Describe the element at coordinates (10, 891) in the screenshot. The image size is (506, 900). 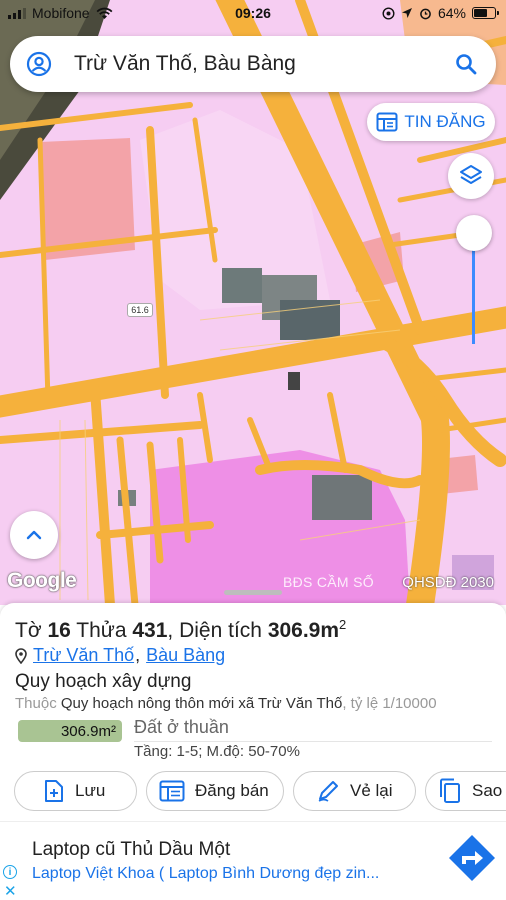
I see `ad-close-icon: ✕` at that location.